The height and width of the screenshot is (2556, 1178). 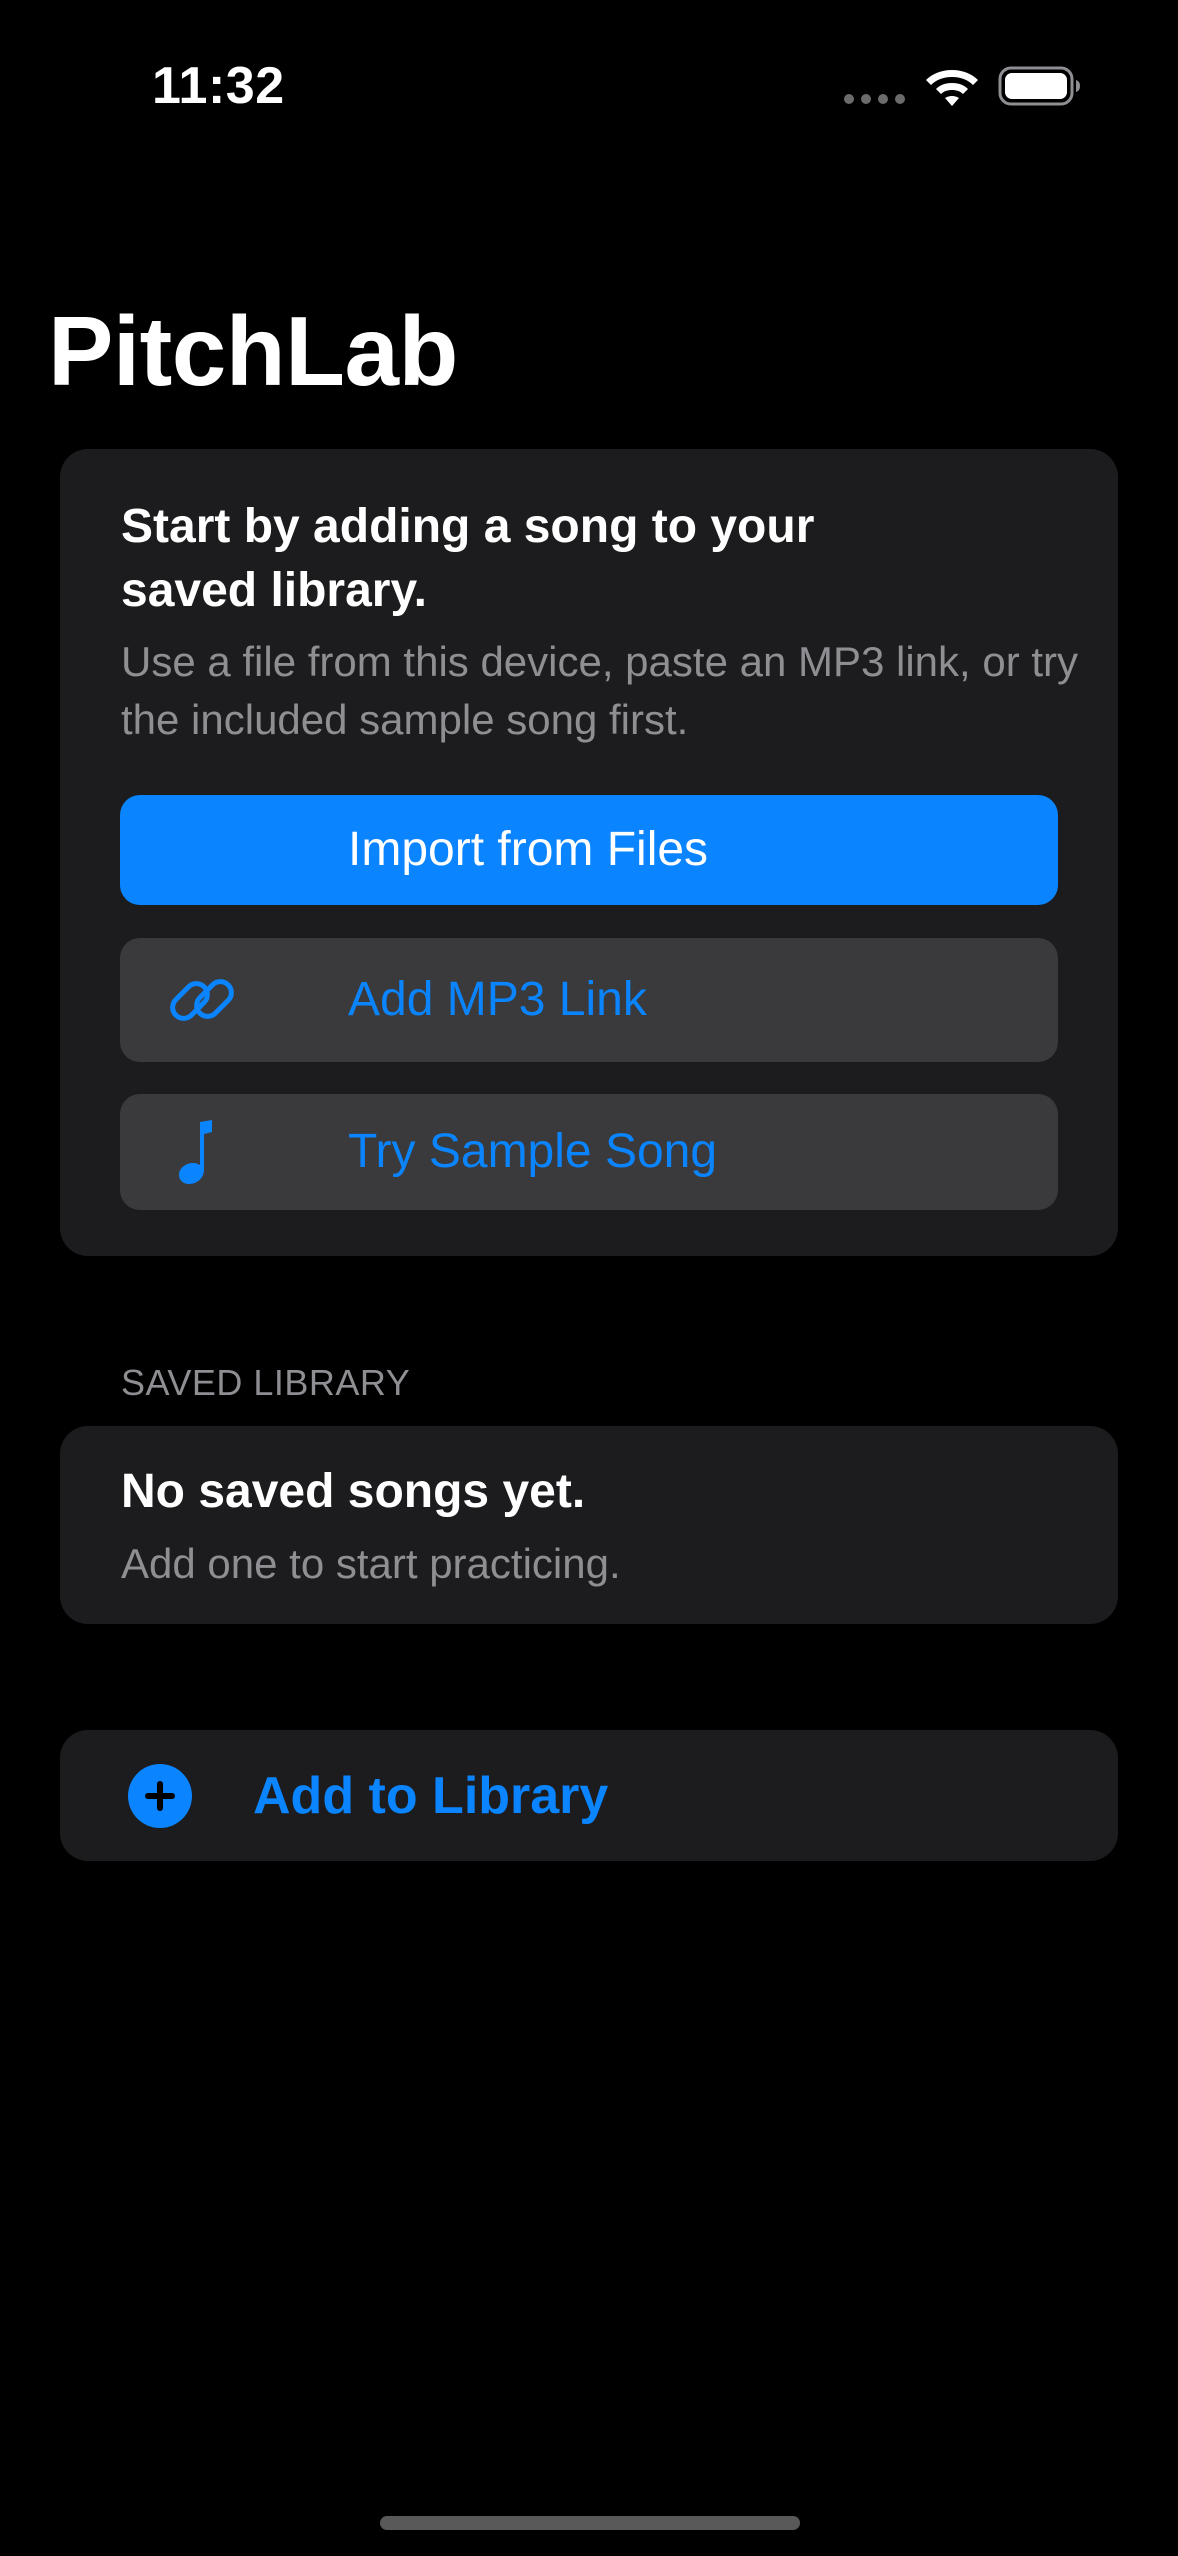 I want to click on import-from-files-label: Import from Files, so click(x=528, y=849).